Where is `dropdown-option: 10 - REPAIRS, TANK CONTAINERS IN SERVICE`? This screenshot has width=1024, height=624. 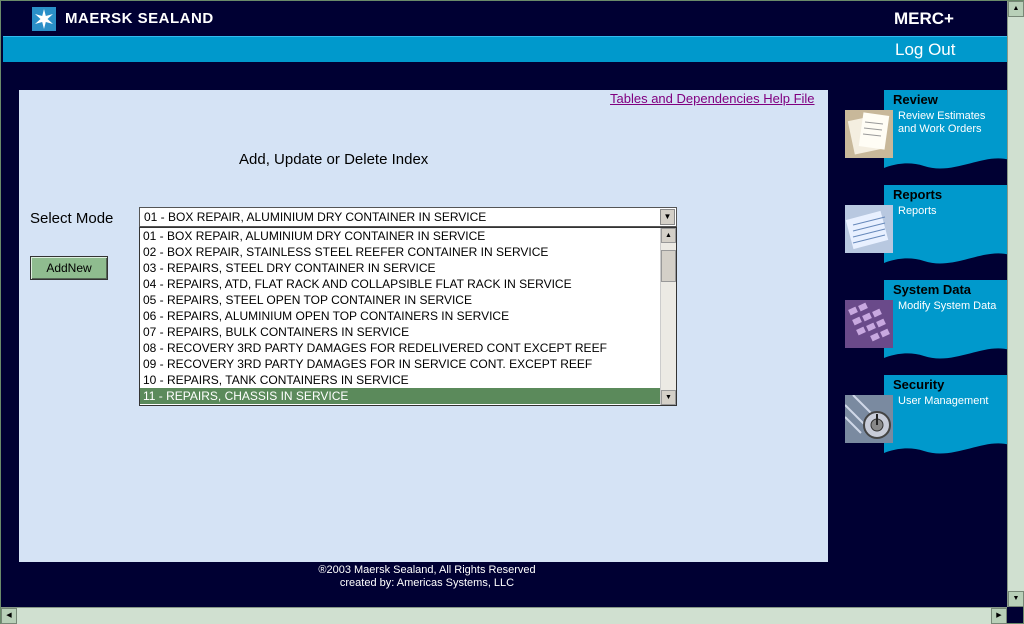 dropdown-option: 10 - REPAIRS, TANK CONTAINERS IN SERVICE is located at coordinates (400, 380).